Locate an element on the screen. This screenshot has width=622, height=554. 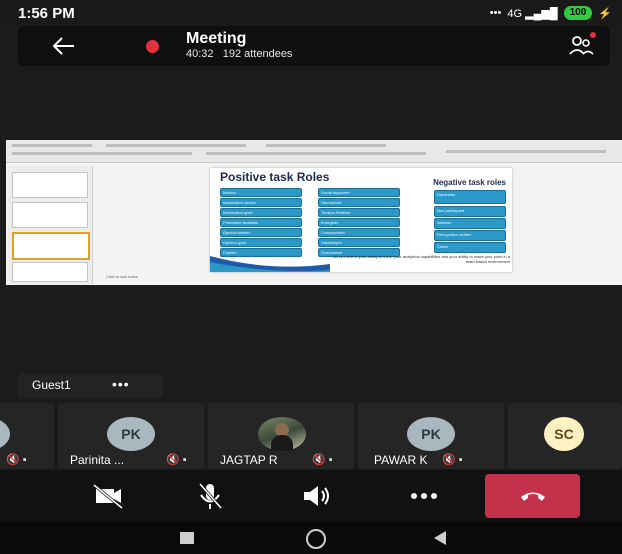
slide-thumbnails is located at coordinates (50, 225).